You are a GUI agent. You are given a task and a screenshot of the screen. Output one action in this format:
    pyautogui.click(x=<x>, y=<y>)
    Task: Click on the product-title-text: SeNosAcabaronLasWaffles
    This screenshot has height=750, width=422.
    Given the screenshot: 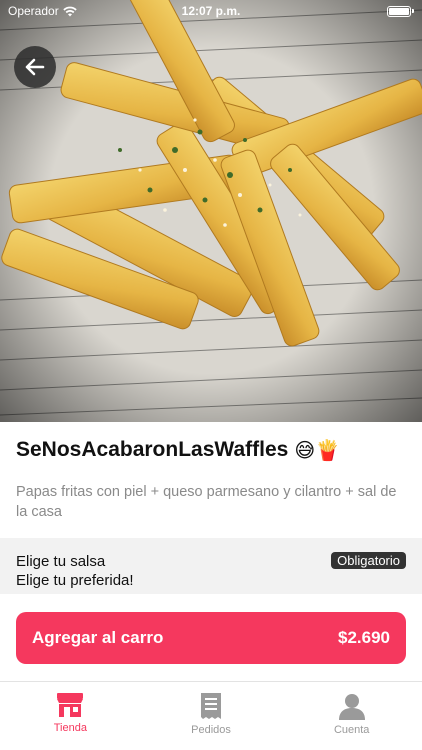 What is the action you would take?
    pyautogui.click(x=152, y=449)
    